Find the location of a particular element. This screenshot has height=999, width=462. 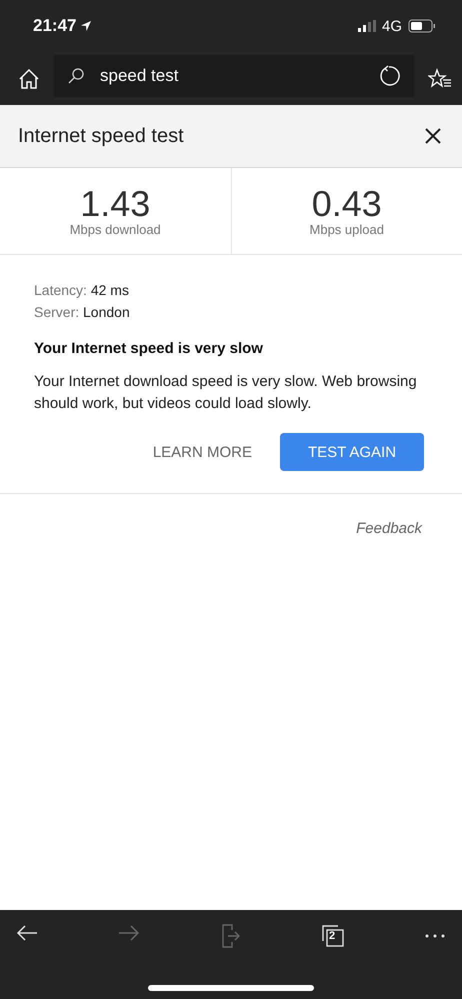

tab-count: 2 is located at coordinates (332, 936).